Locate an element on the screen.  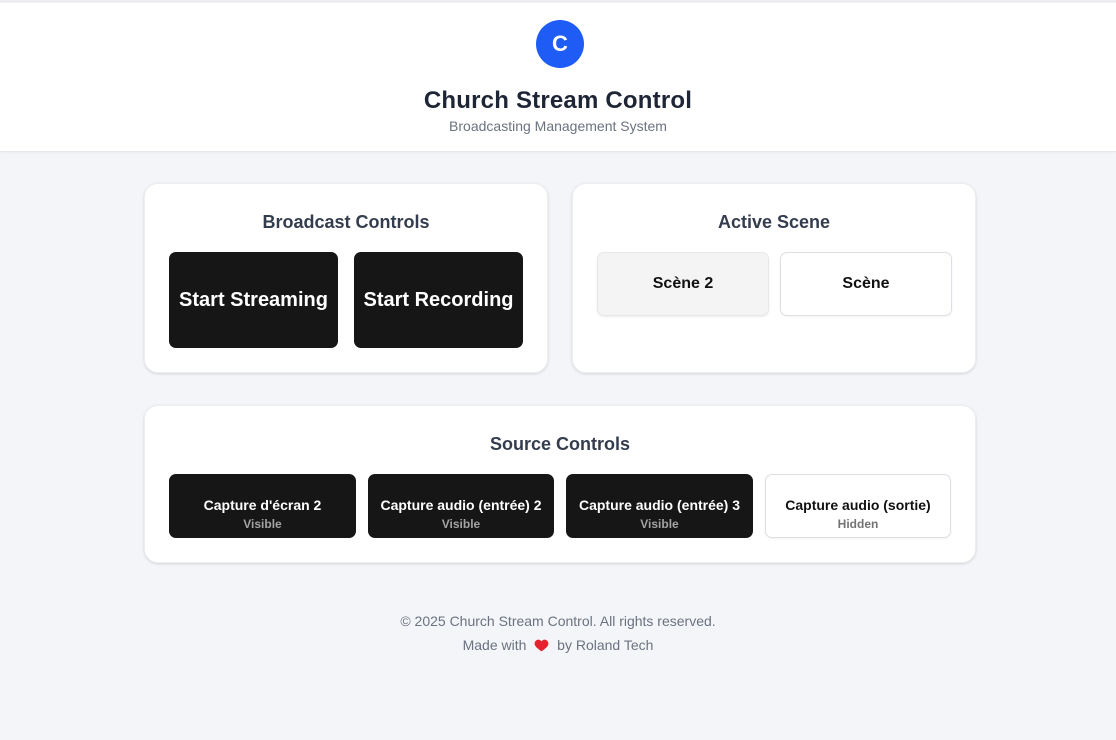
source-name: Capture audio (entrée) 2 is located at coordinates (461, 505).